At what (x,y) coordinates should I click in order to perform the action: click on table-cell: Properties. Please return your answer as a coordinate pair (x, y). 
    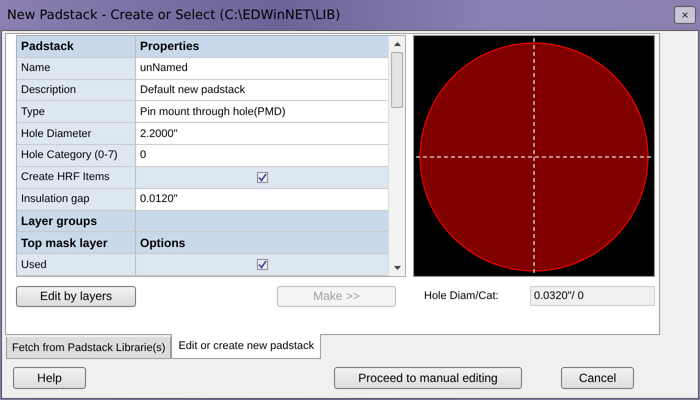
    Looking at the image, I should click on (262, 46).